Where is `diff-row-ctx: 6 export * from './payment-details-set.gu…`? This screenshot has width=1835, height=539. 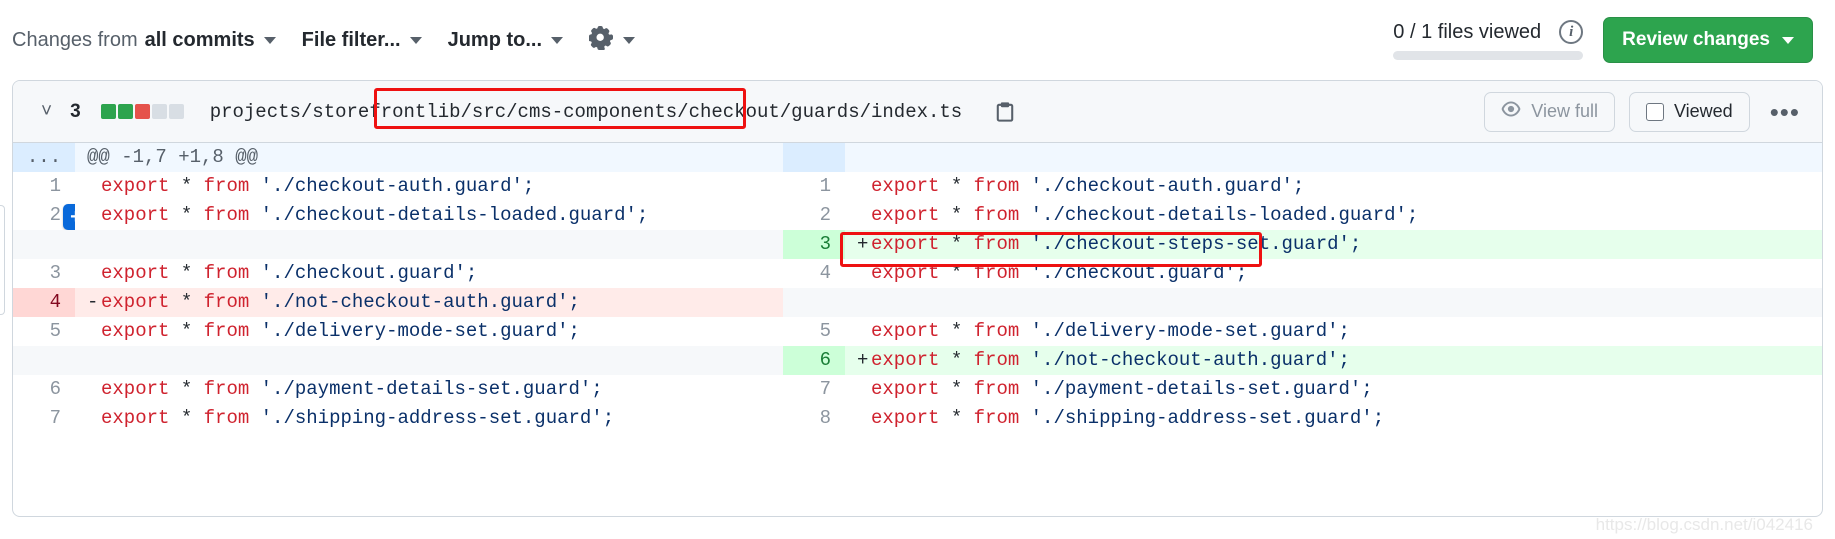 diff-row-ctx: 6 export * from './payment-details-set.gu… is located at coordinates (917, 389).